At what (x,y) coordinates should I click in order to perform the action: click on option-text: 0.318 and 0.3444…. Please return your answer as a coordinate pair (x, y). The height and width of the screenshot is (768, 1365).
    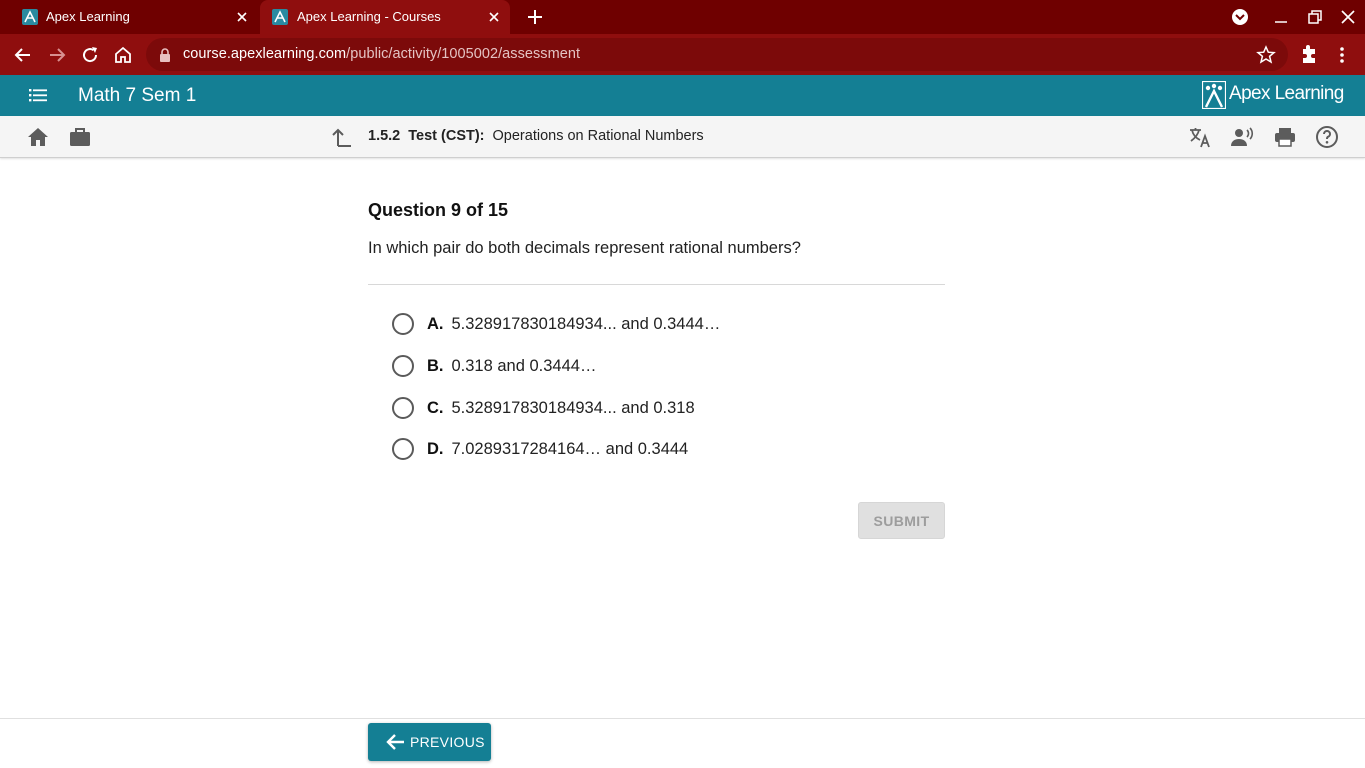
    Looking at the image, I should click on (524, 365).